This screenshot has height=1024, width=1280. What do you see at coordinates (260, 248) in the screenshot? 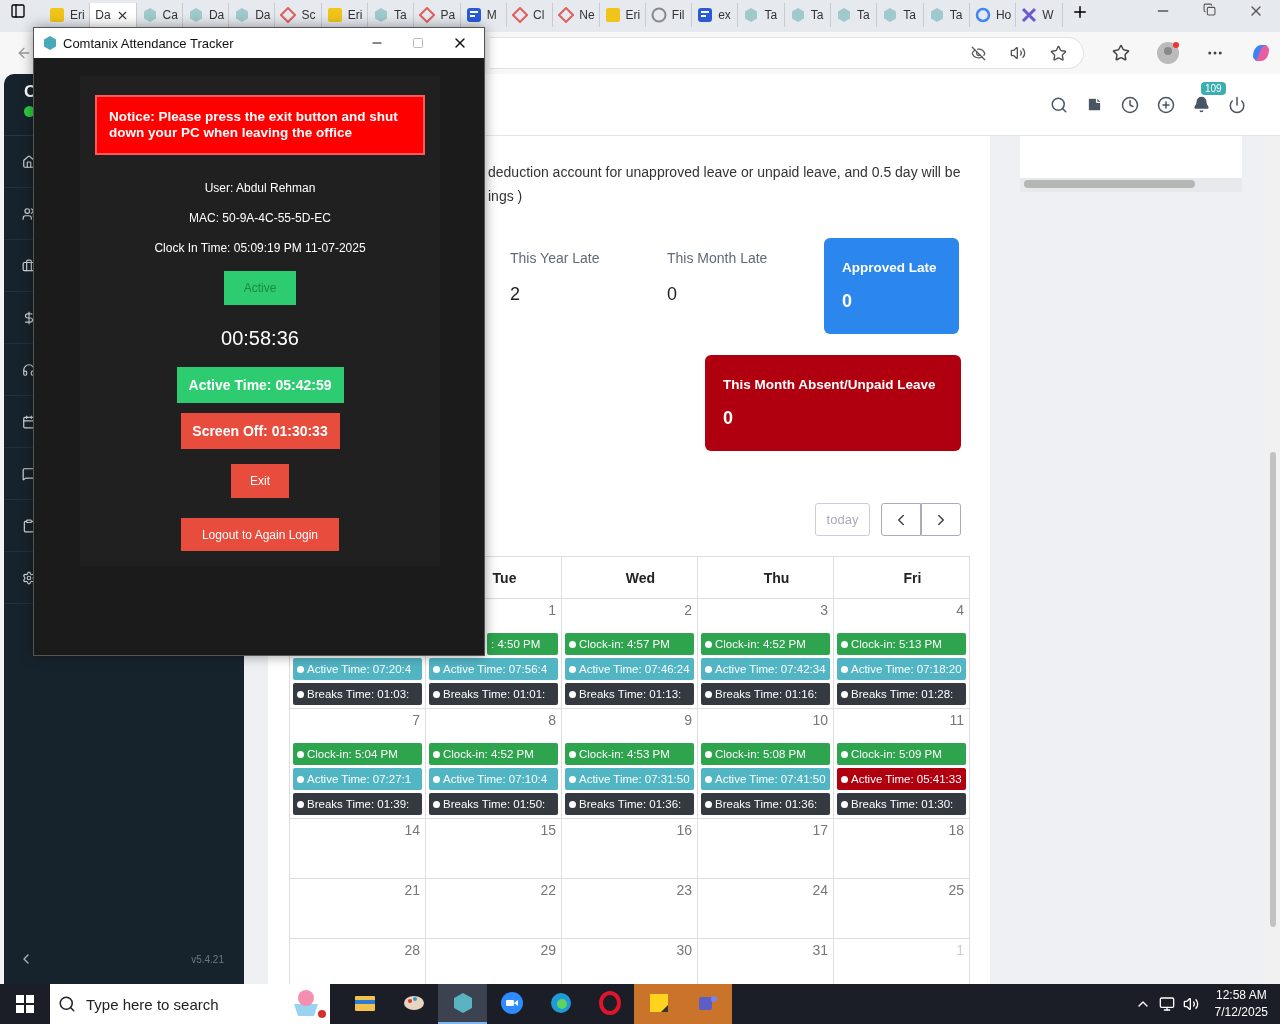
I see `clock-in-label: Clock In Time: 05:09:19 PM 11-07-2025` at bounding box center [260, 248].